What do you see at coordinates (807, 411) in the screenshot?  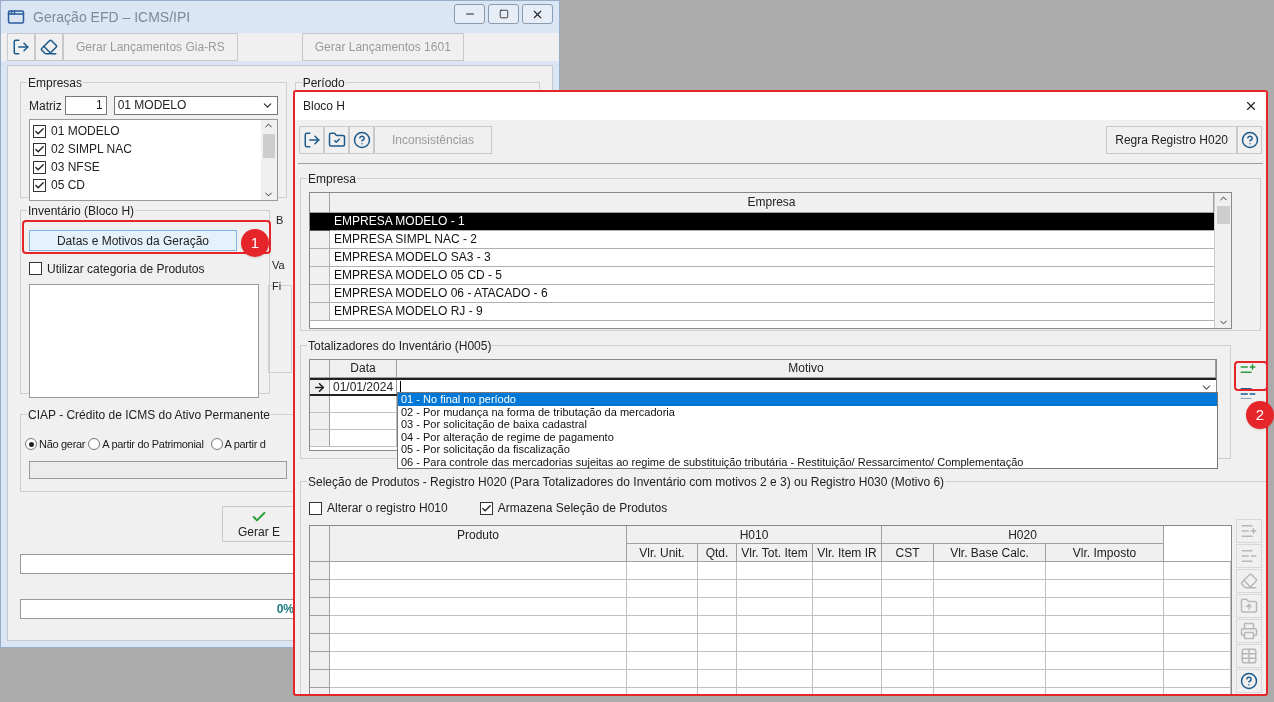 I see `dropdown-option: 02 - Por mudança na forma de tributação da mercadoria` at bounding box center [807, 411].